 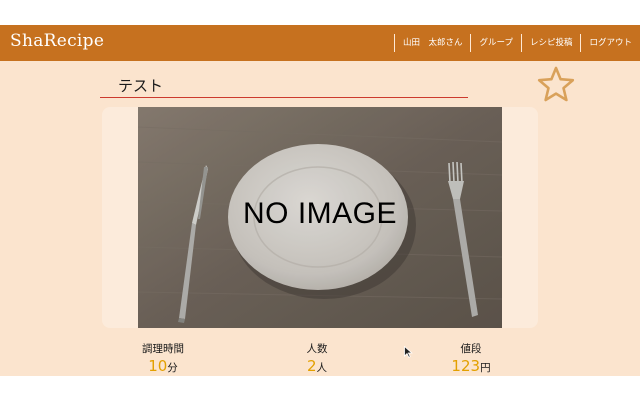 I want to click on navbar: ShaRecipe 山田 太郎さん グループ レシピ投稿 ログアウト, so click(x=320, y=43).